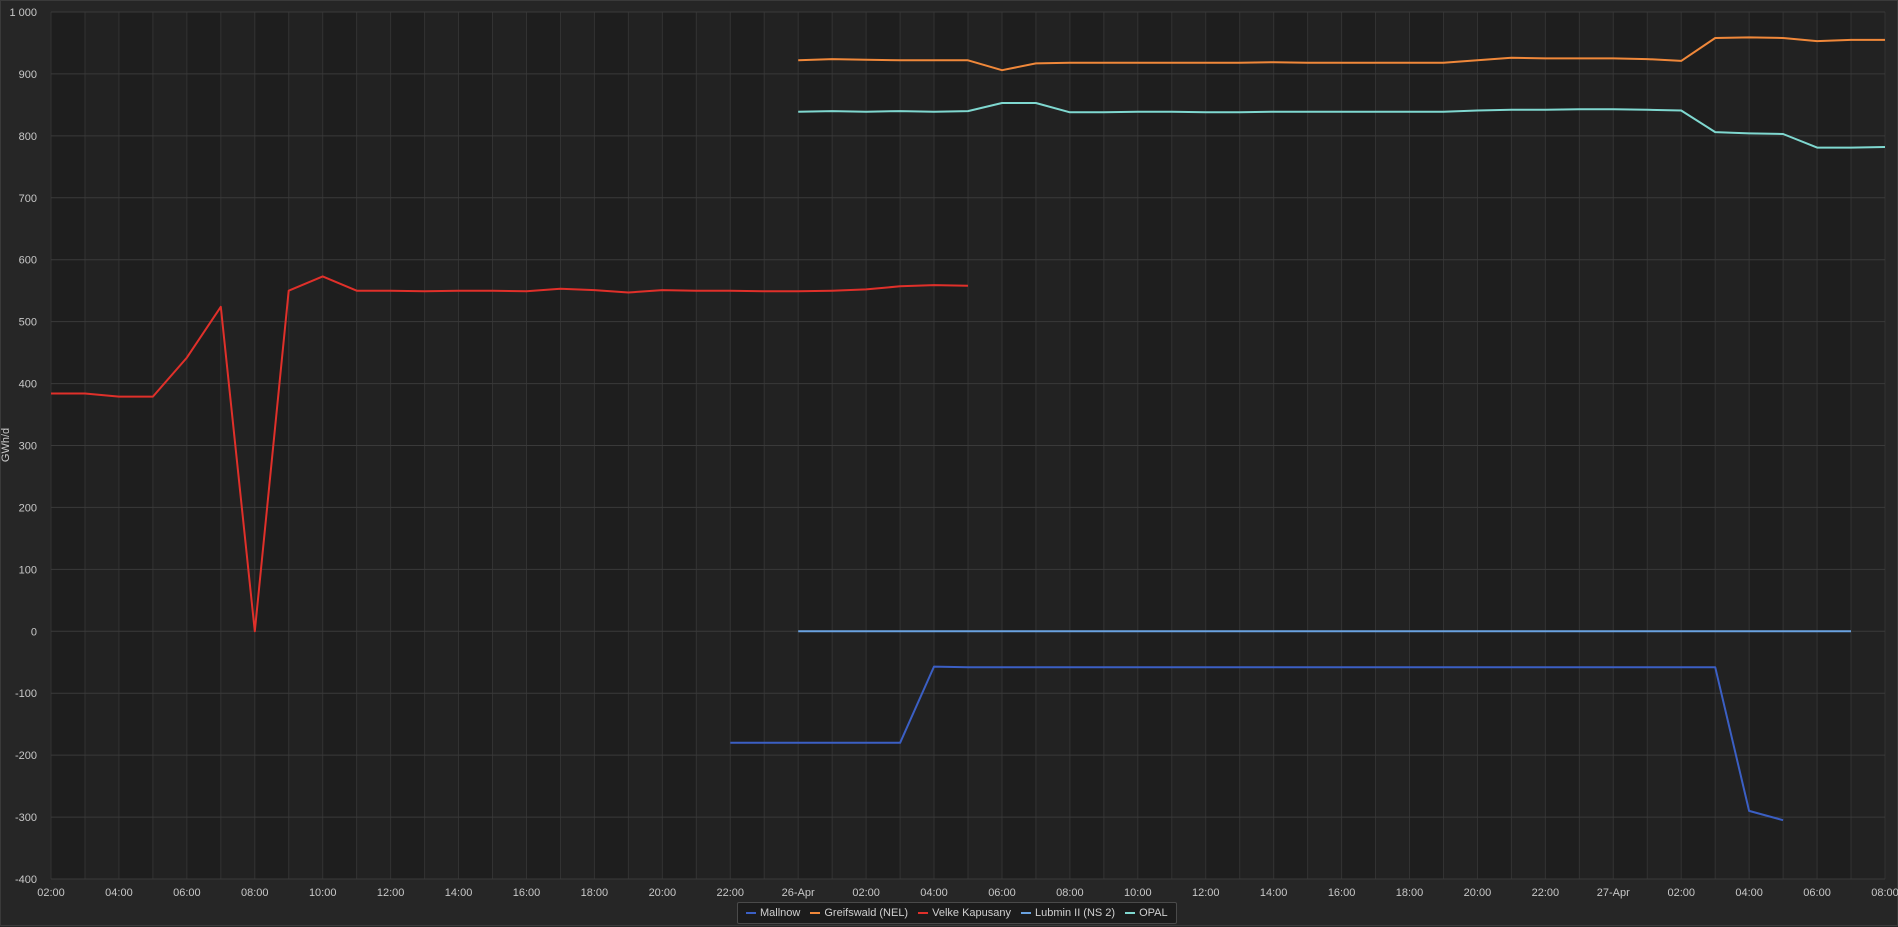 This screenshot has height=927, width=1898. I want to click on y-tick-label: -100, so click(26, 694).